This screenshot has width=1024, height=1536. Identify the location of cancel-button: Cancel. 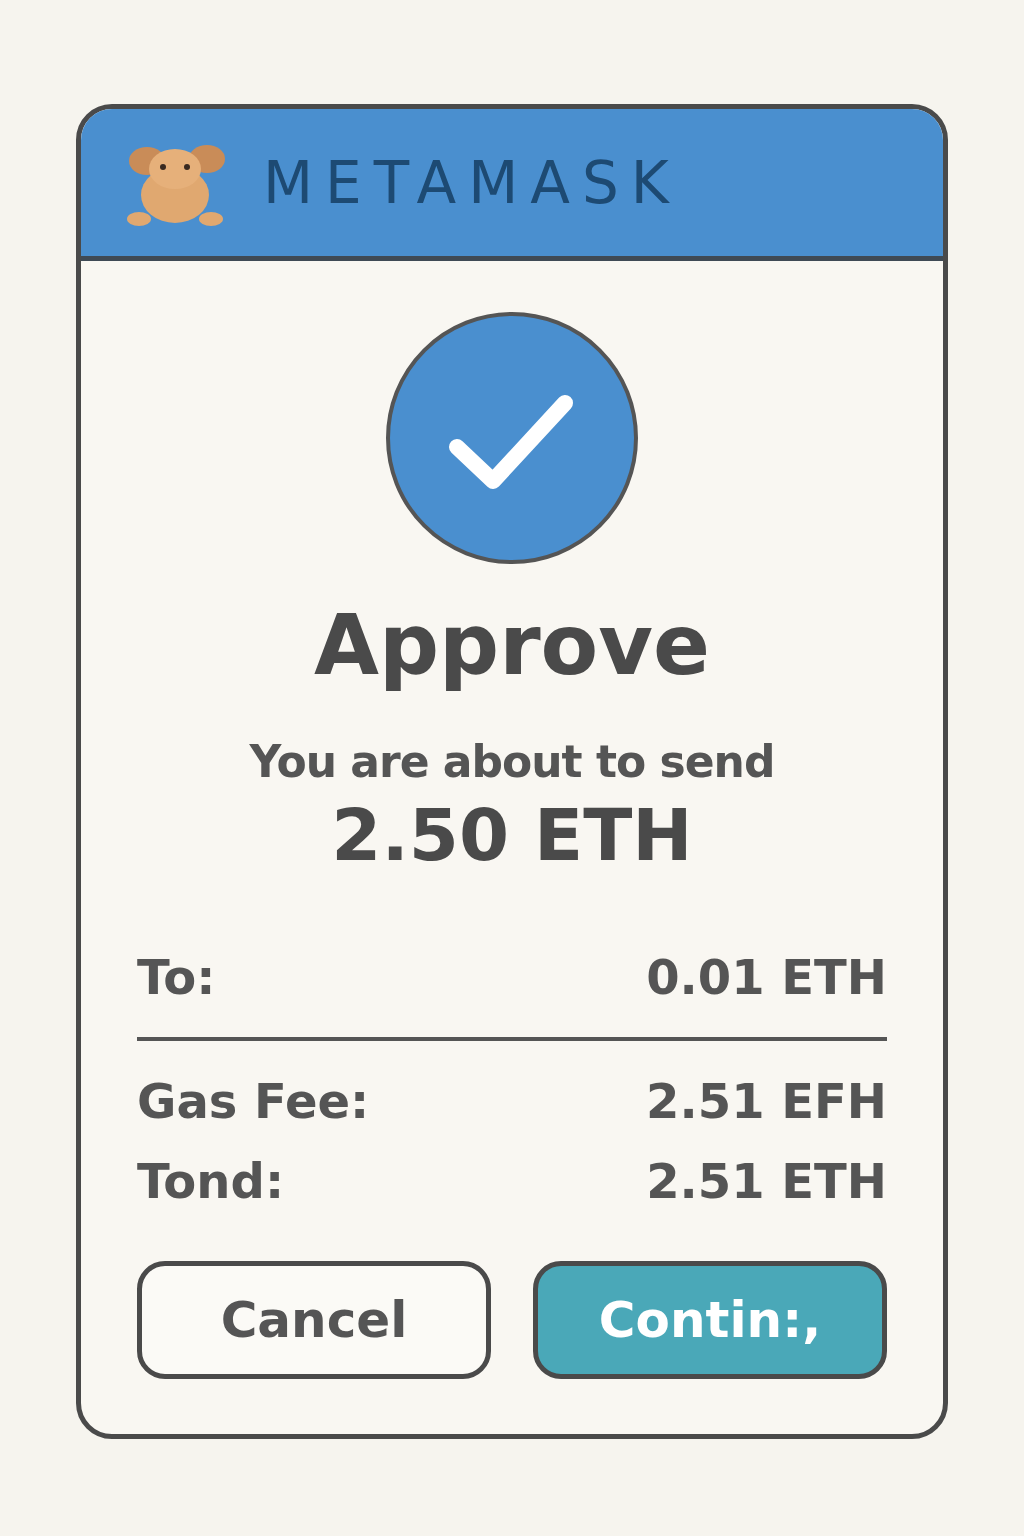
(314, 1319).